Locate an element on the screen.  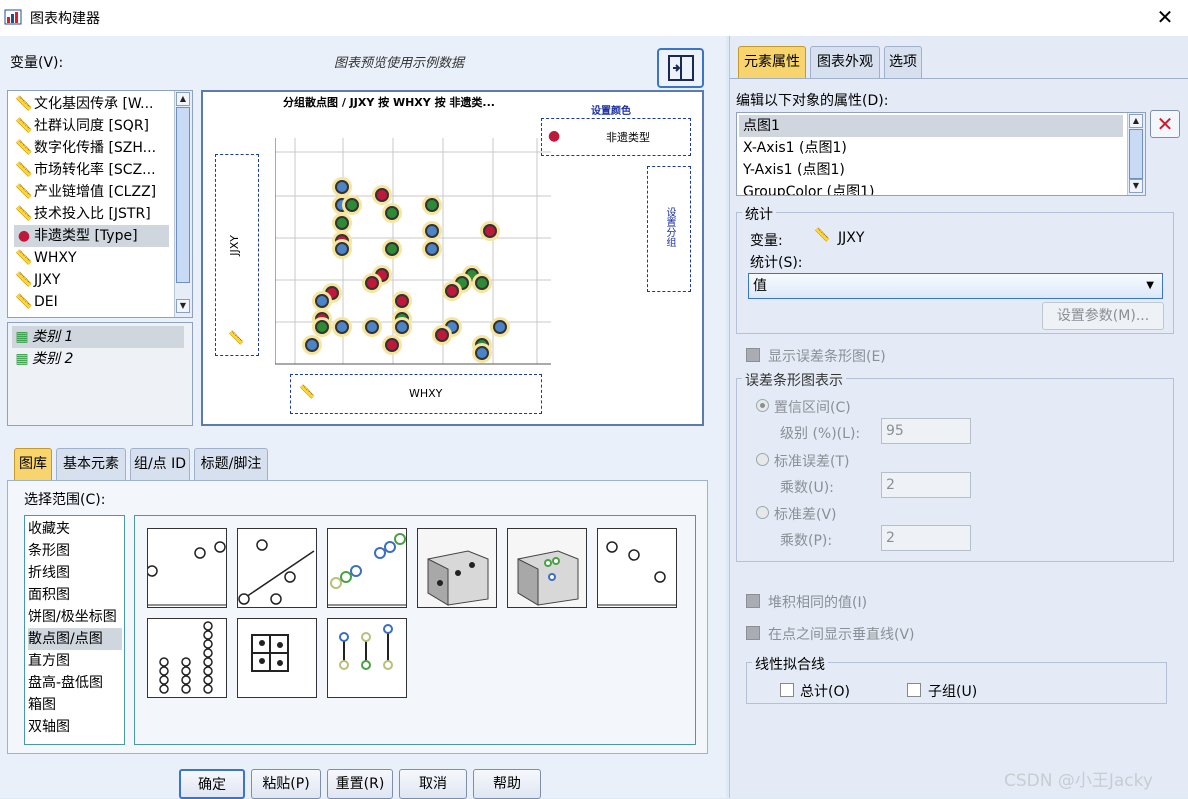
chart-type-item: 盘高-盘低图 is located at coordinates (65, 683).